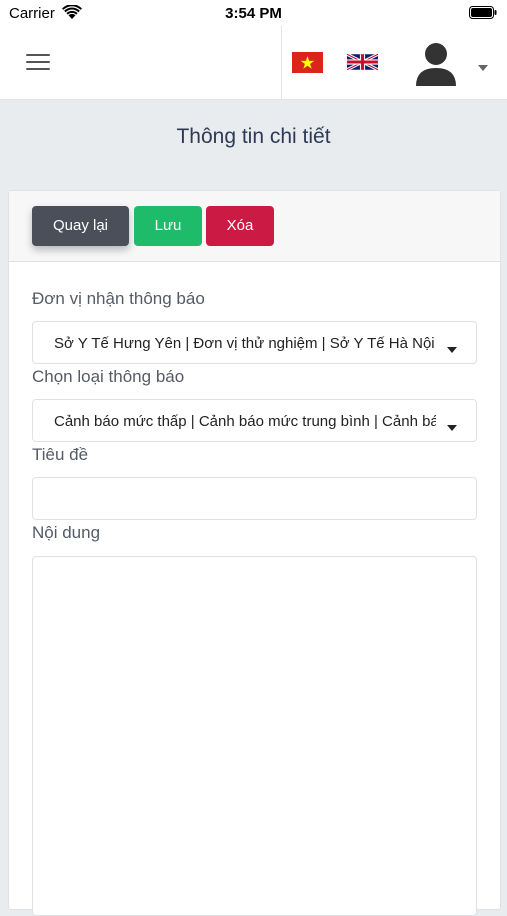 The height and width of the screenshot is (916, 507). What do you see at coordinates (108, 376) in the screenshot?
I see `notification-type-label: Chọn loại thông báo` at bounding box center [108, 376].